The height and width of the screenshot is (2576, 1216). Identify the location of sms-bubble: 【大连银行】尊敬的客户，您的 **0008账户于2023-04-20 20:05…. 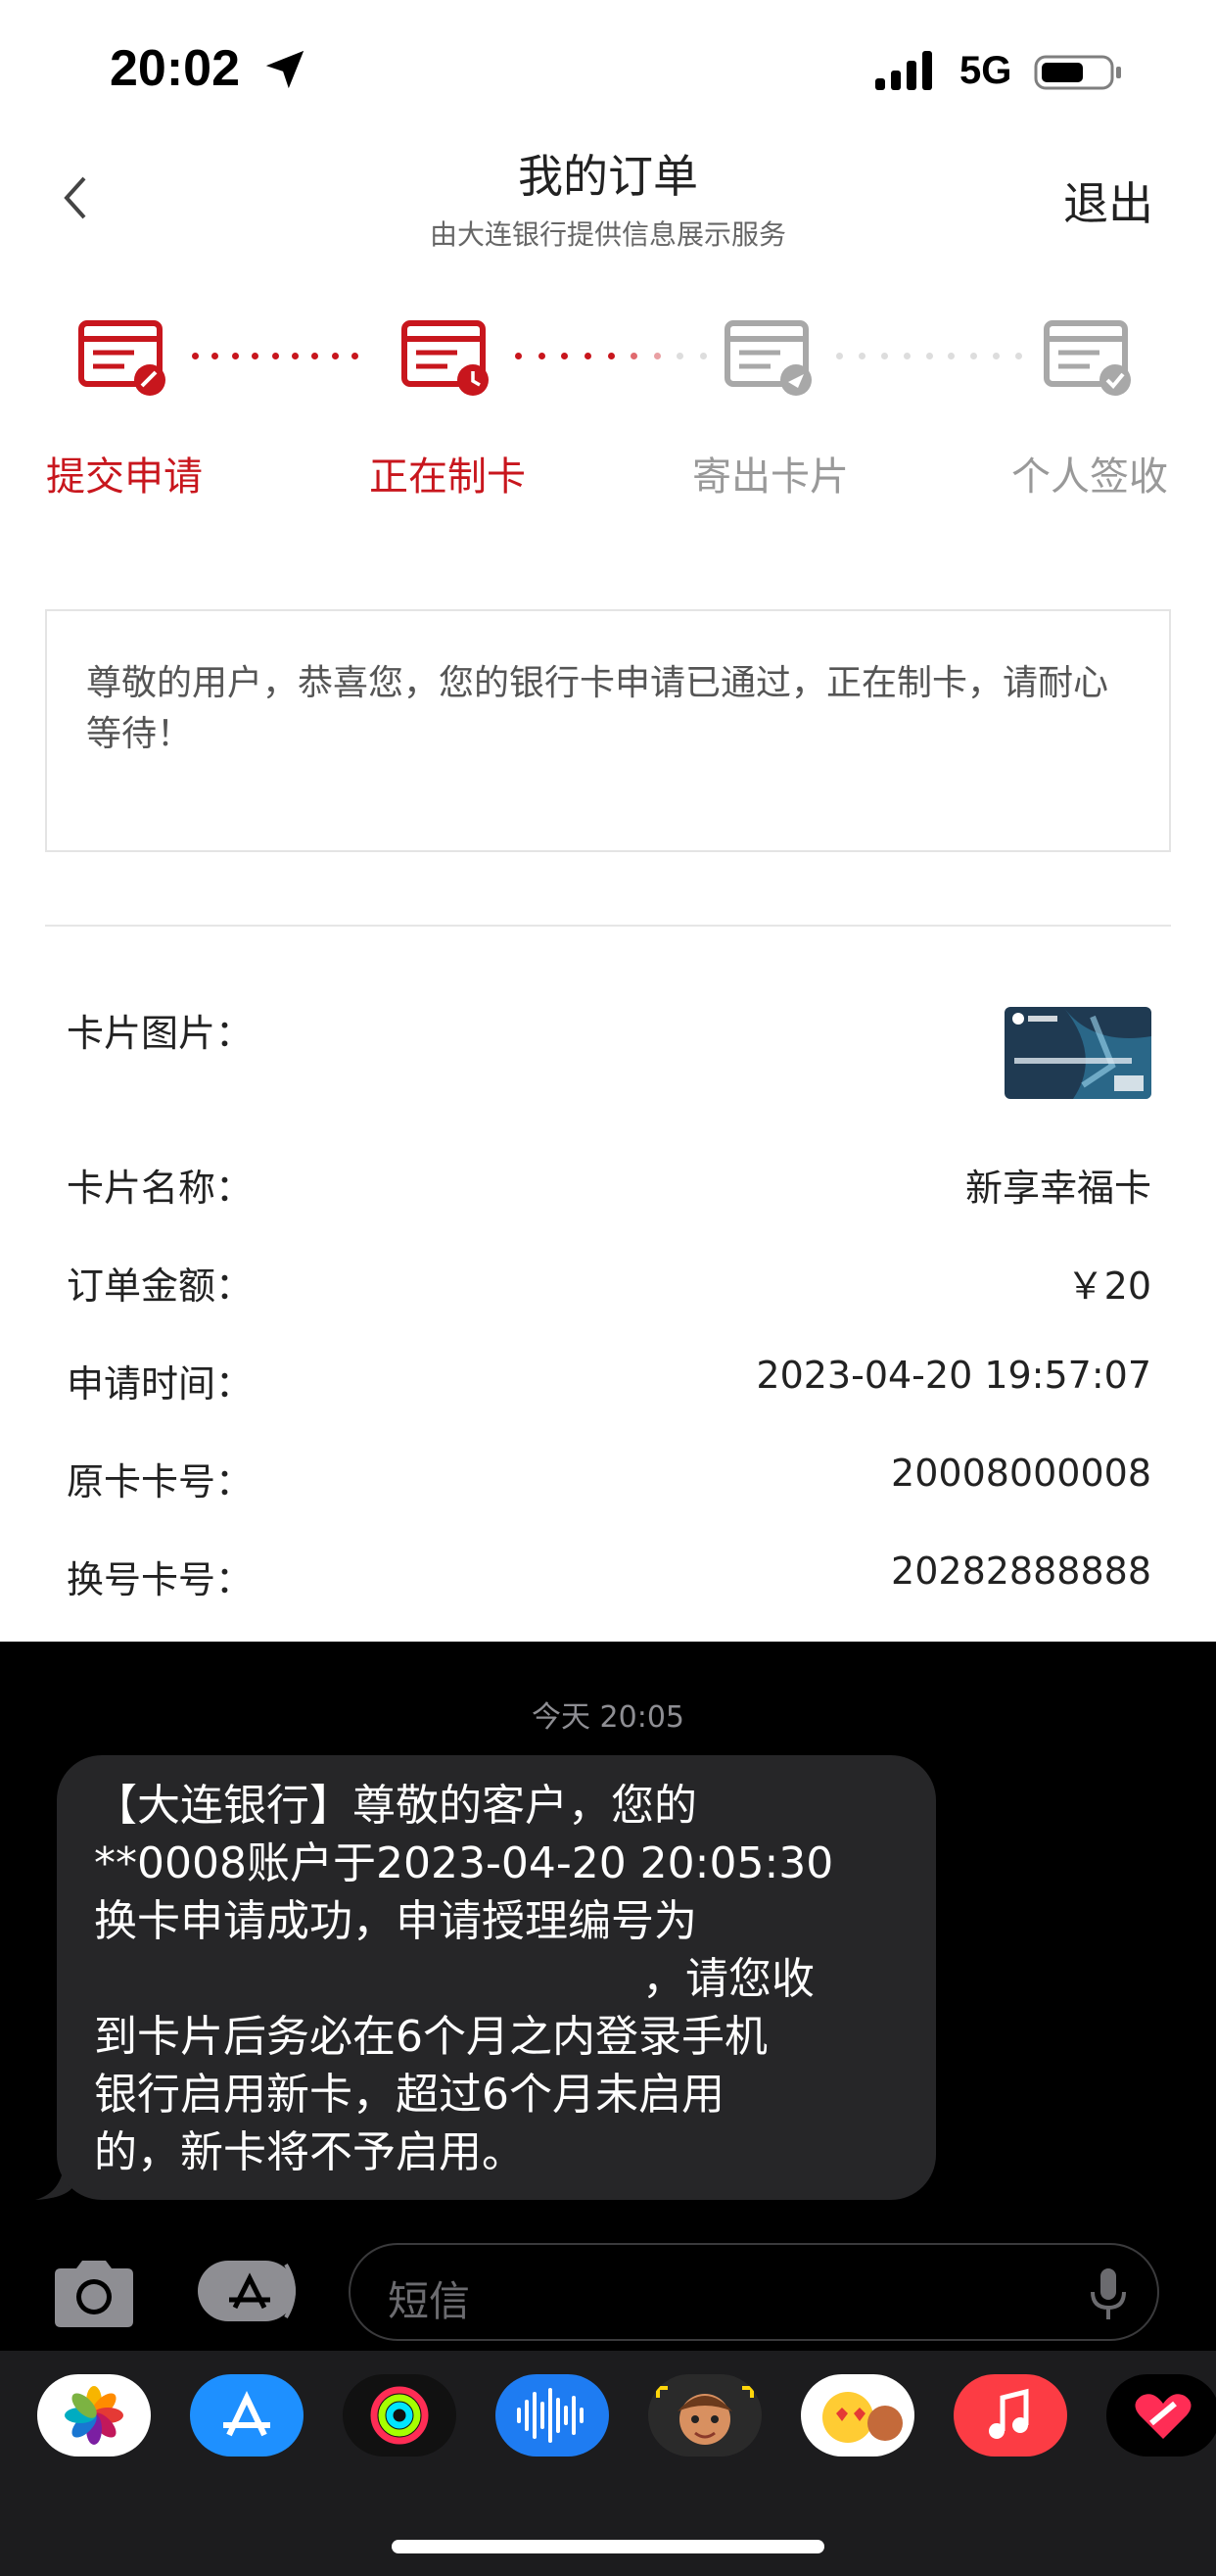
(496, 1977).